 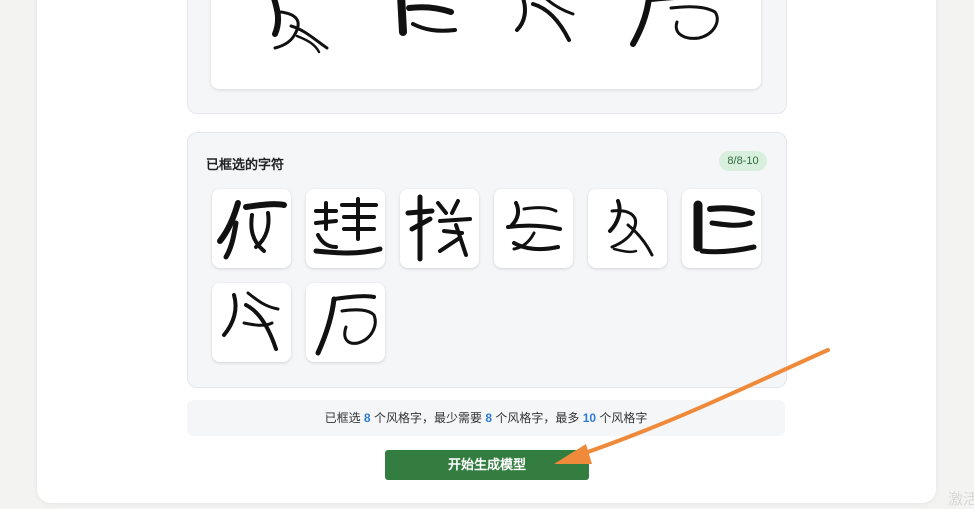 What do you see at coordinates (589, 418) in the screenshot?
I see `summary-max-count: 10` at bounding box center [589, 418].